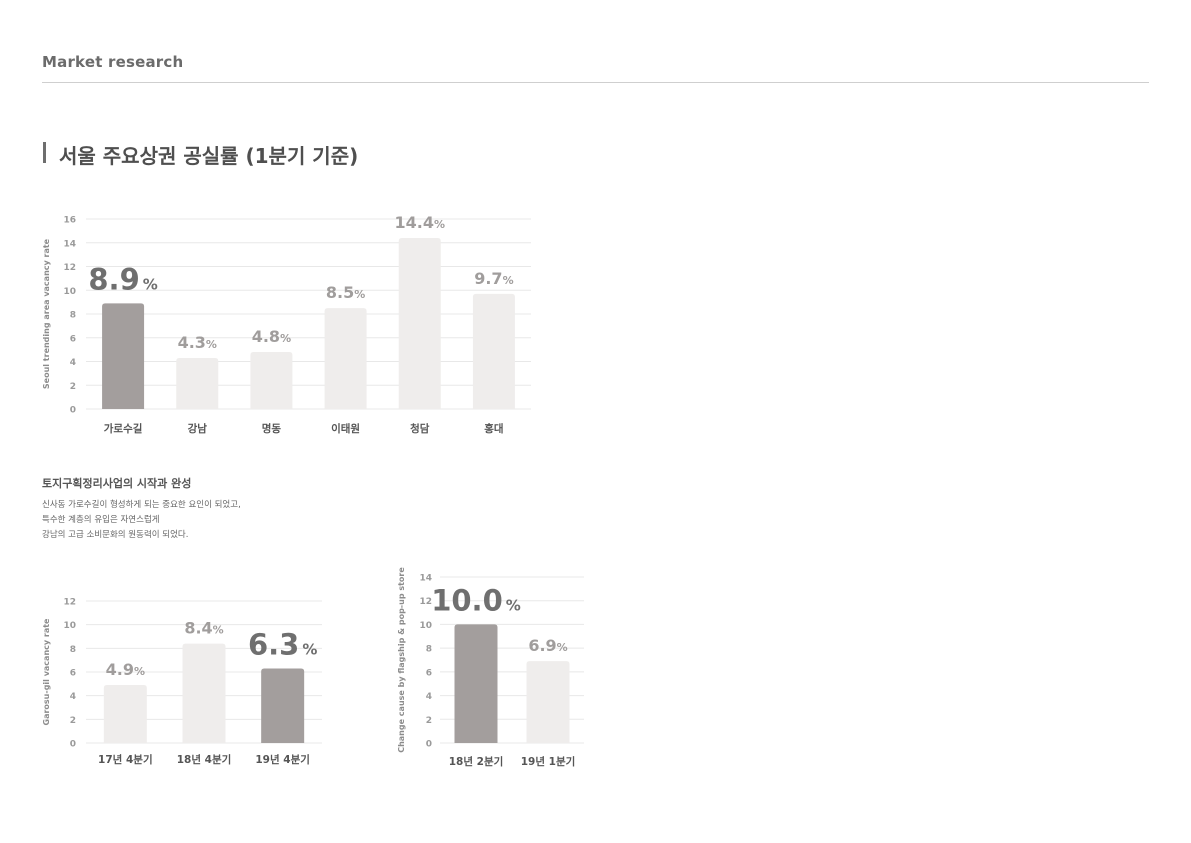  What do you see at coordinates (115, 535) in the screenshot?
I see `section-line: 강남의 고급 소비문화의 원동력이 되었다.` at bounding box center [115, 535].